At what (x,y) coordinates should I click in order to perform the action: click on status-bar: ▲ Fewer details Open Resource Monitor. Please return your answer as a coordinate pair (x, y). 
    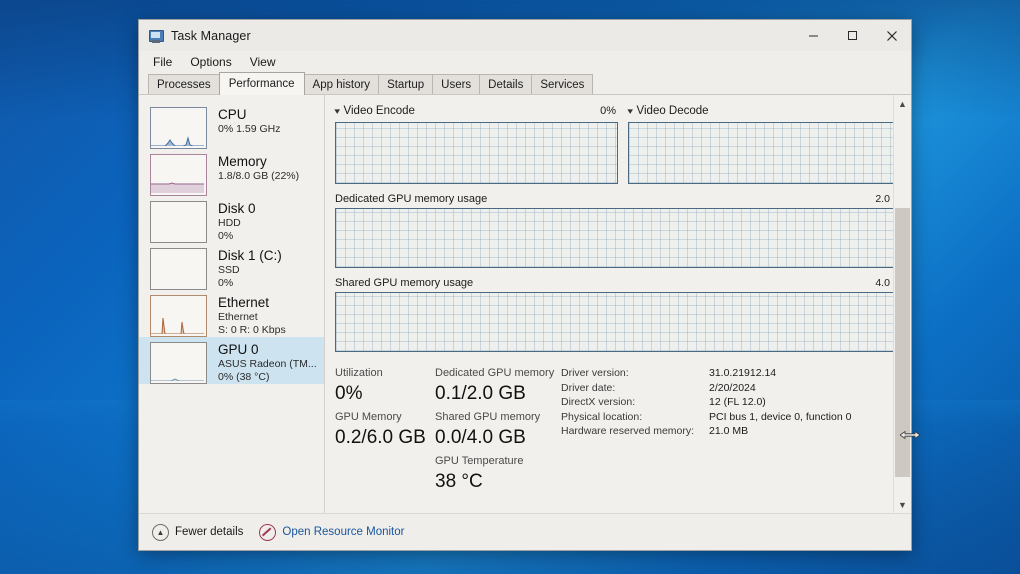
    Looking at the image, I should click on (525, 531).